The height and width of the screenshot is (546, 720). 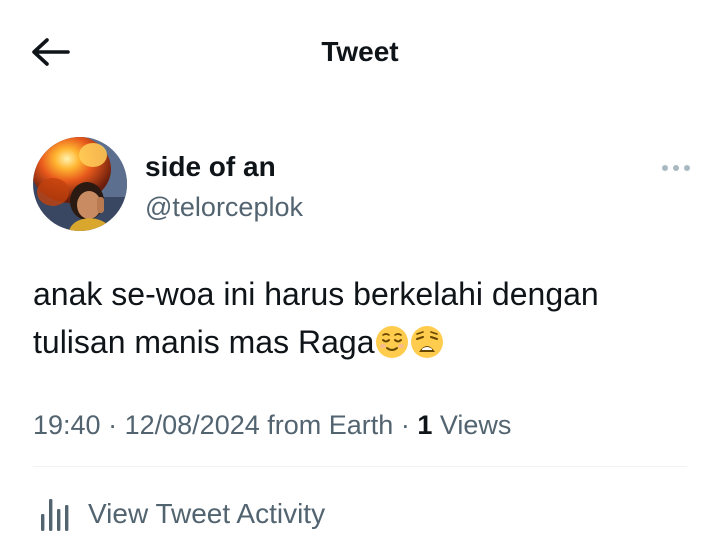 What do you see at coordinates (427, 342) in the screenshot?
I see `weary-face-emoji` at bounding box center [427, 342].